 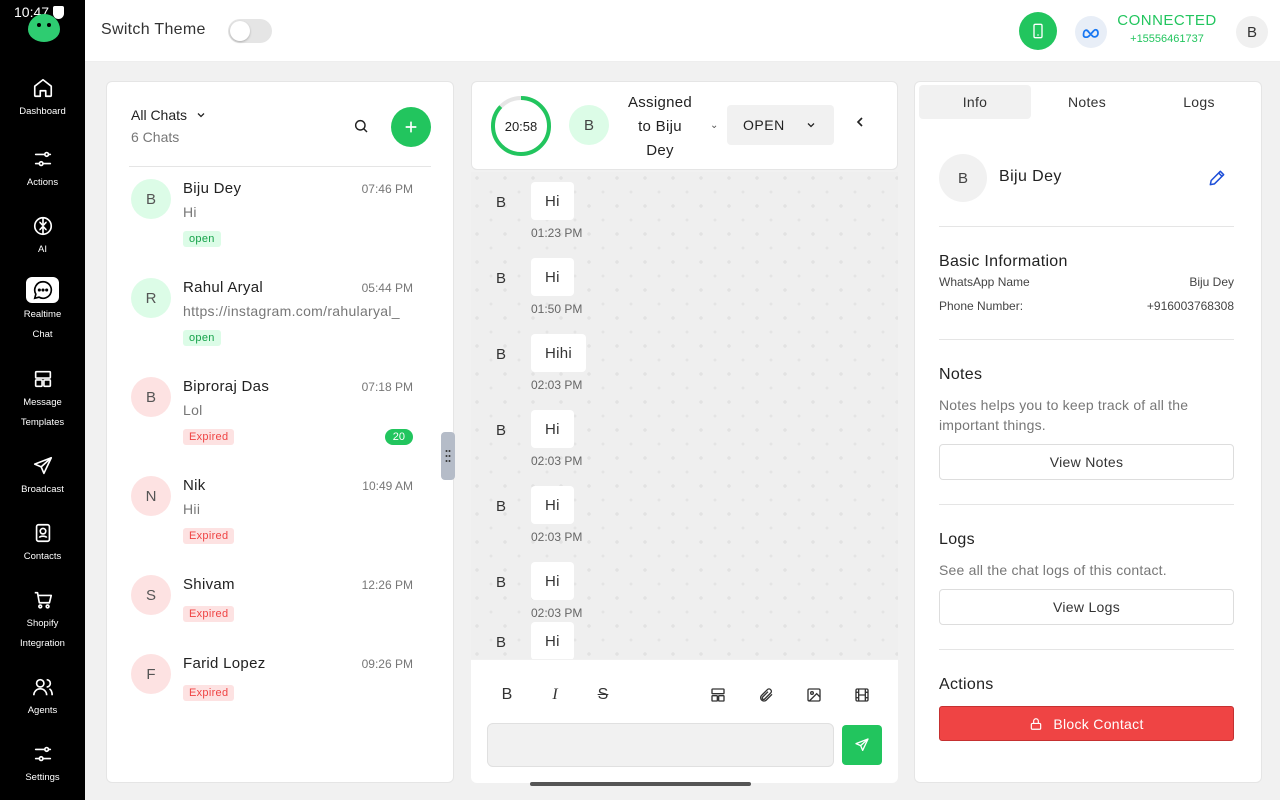 What do you see at coordinates (1190, 306) in the screenshot?
I see `phone-number-value: +916003768308` at bounding box center [1190, 306].